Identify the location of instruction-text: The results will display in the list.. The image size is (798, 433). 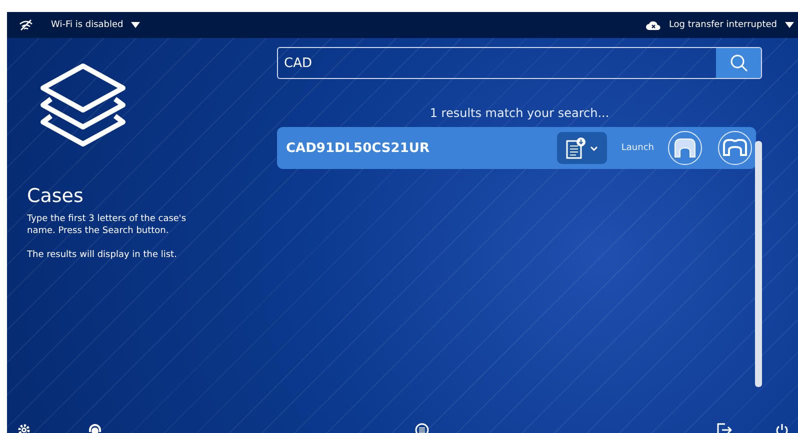
(102, 255).